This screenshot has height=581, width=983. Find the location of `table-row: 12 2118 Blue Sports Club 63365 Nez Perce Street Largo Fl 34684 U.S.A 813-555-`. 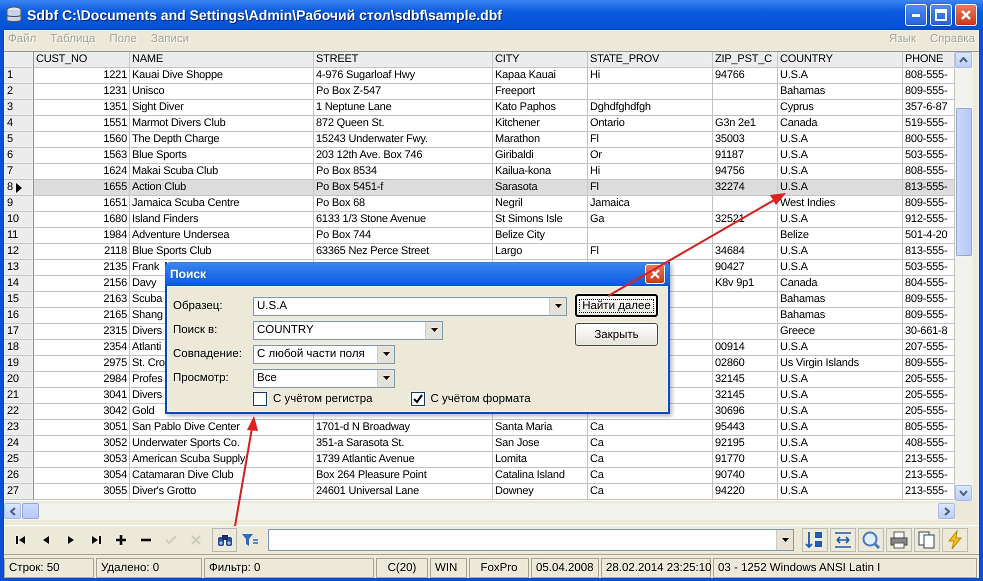

table-row: 12 2118 Blue Sports Club 63365 Nez Perce Street Largo Fl 34684 U.S.A 813-555- is located at coordinates (479, 252).